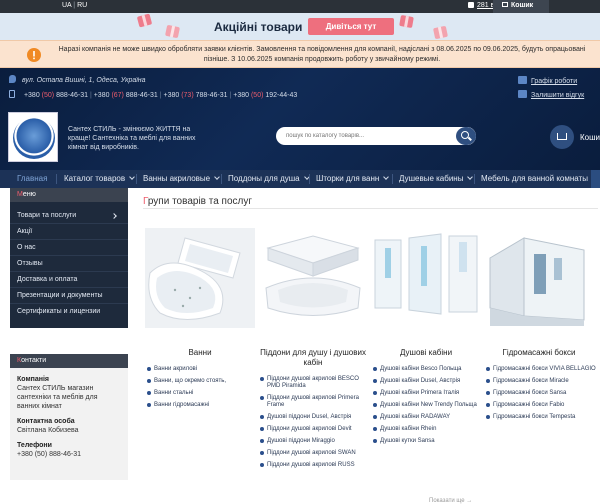  I want to click on sidebar-item-about: О нас, so click(69, 248).